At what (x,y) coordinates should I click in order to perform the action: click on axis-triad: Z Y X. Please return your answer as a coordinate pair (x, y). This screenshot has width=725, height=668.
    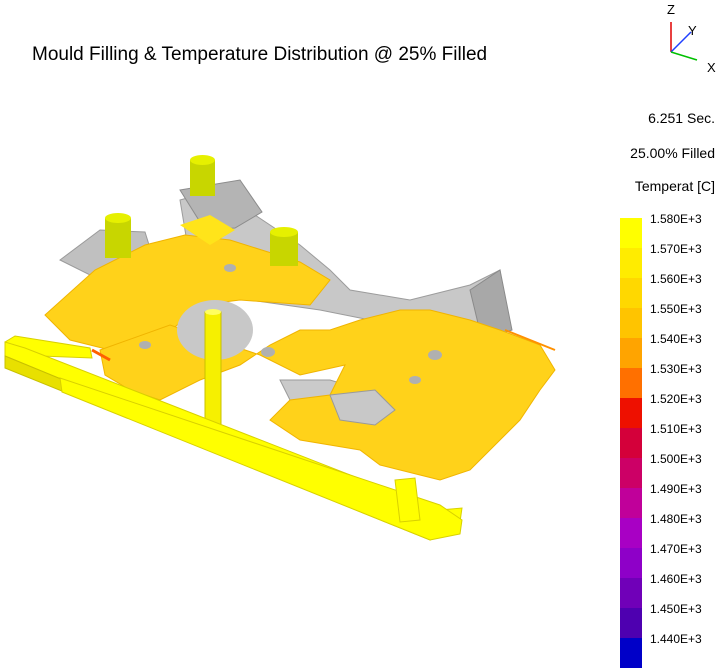
    Looking at the image, I should click on (691, 38).